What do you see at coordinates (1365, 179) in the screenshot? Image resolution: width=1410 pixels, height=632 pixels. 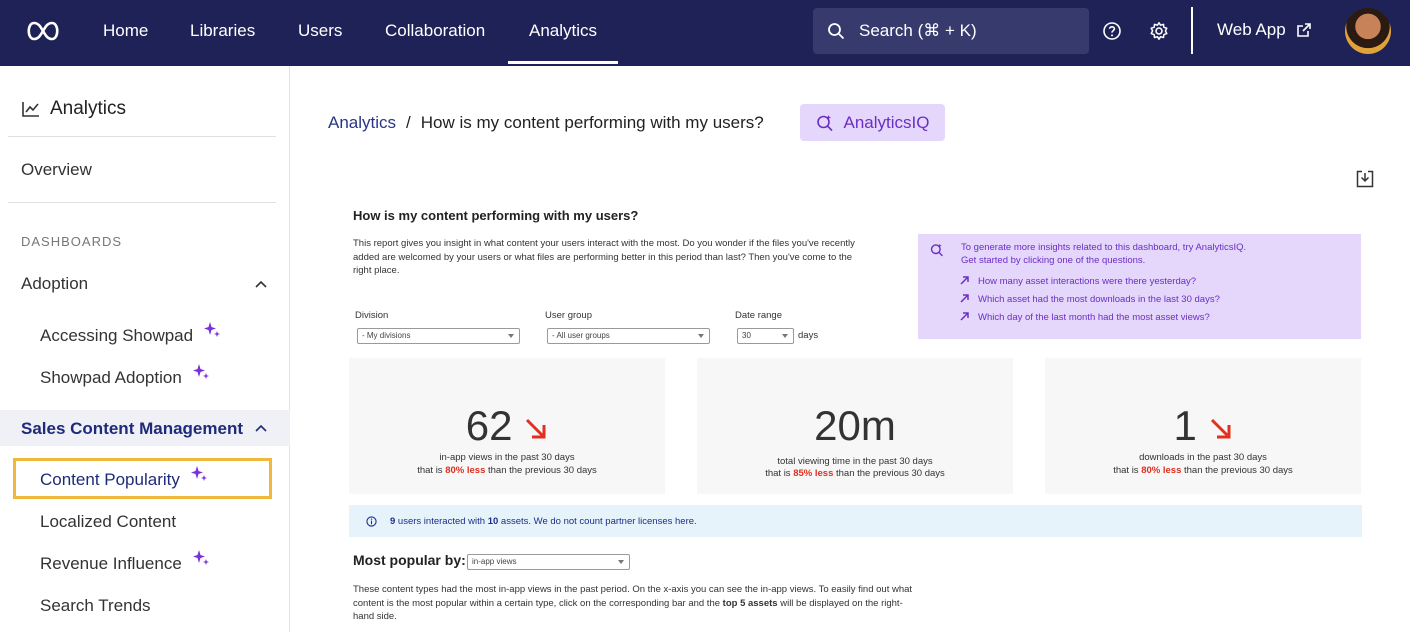 I see `download-icon` at bounding box center [1365, 179].